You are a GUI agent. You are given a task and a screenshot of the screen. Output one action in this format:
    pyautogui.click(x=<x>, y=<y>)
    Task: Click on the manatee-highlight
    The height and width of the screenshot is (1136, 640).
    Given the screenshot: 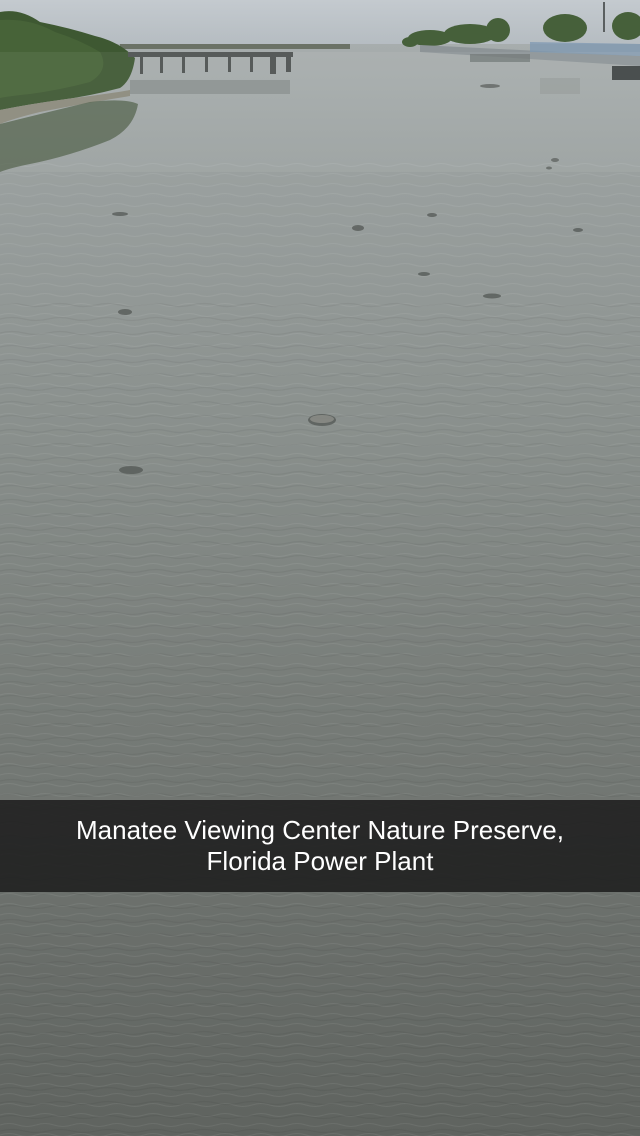 What is the action you would take?
    pyautogui.click(x=322, y=419)
    